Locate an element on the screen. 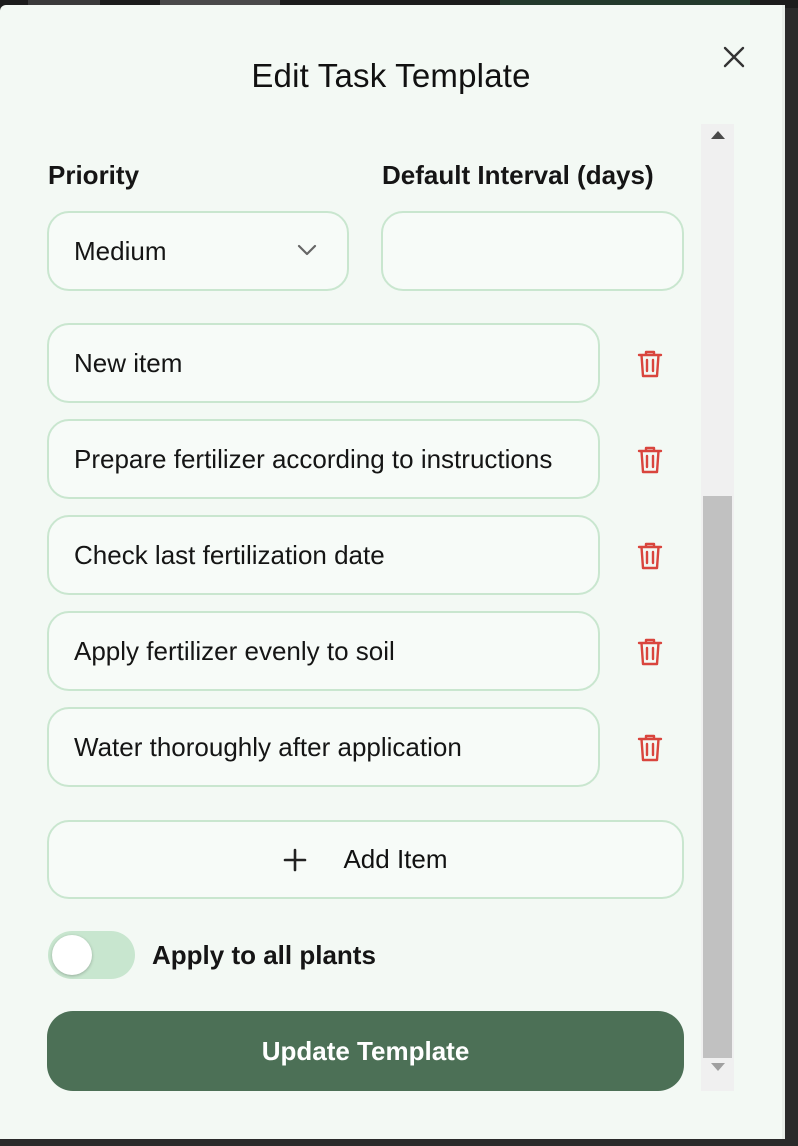  close-button is located at coordinates (734, 57).